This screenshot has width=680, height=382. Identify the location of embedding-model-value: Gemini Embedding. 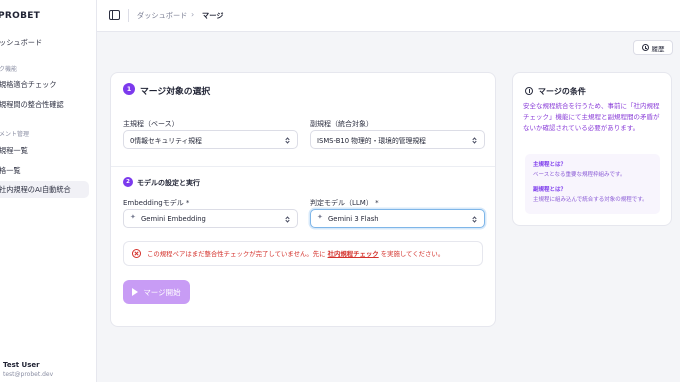
(173, 218).